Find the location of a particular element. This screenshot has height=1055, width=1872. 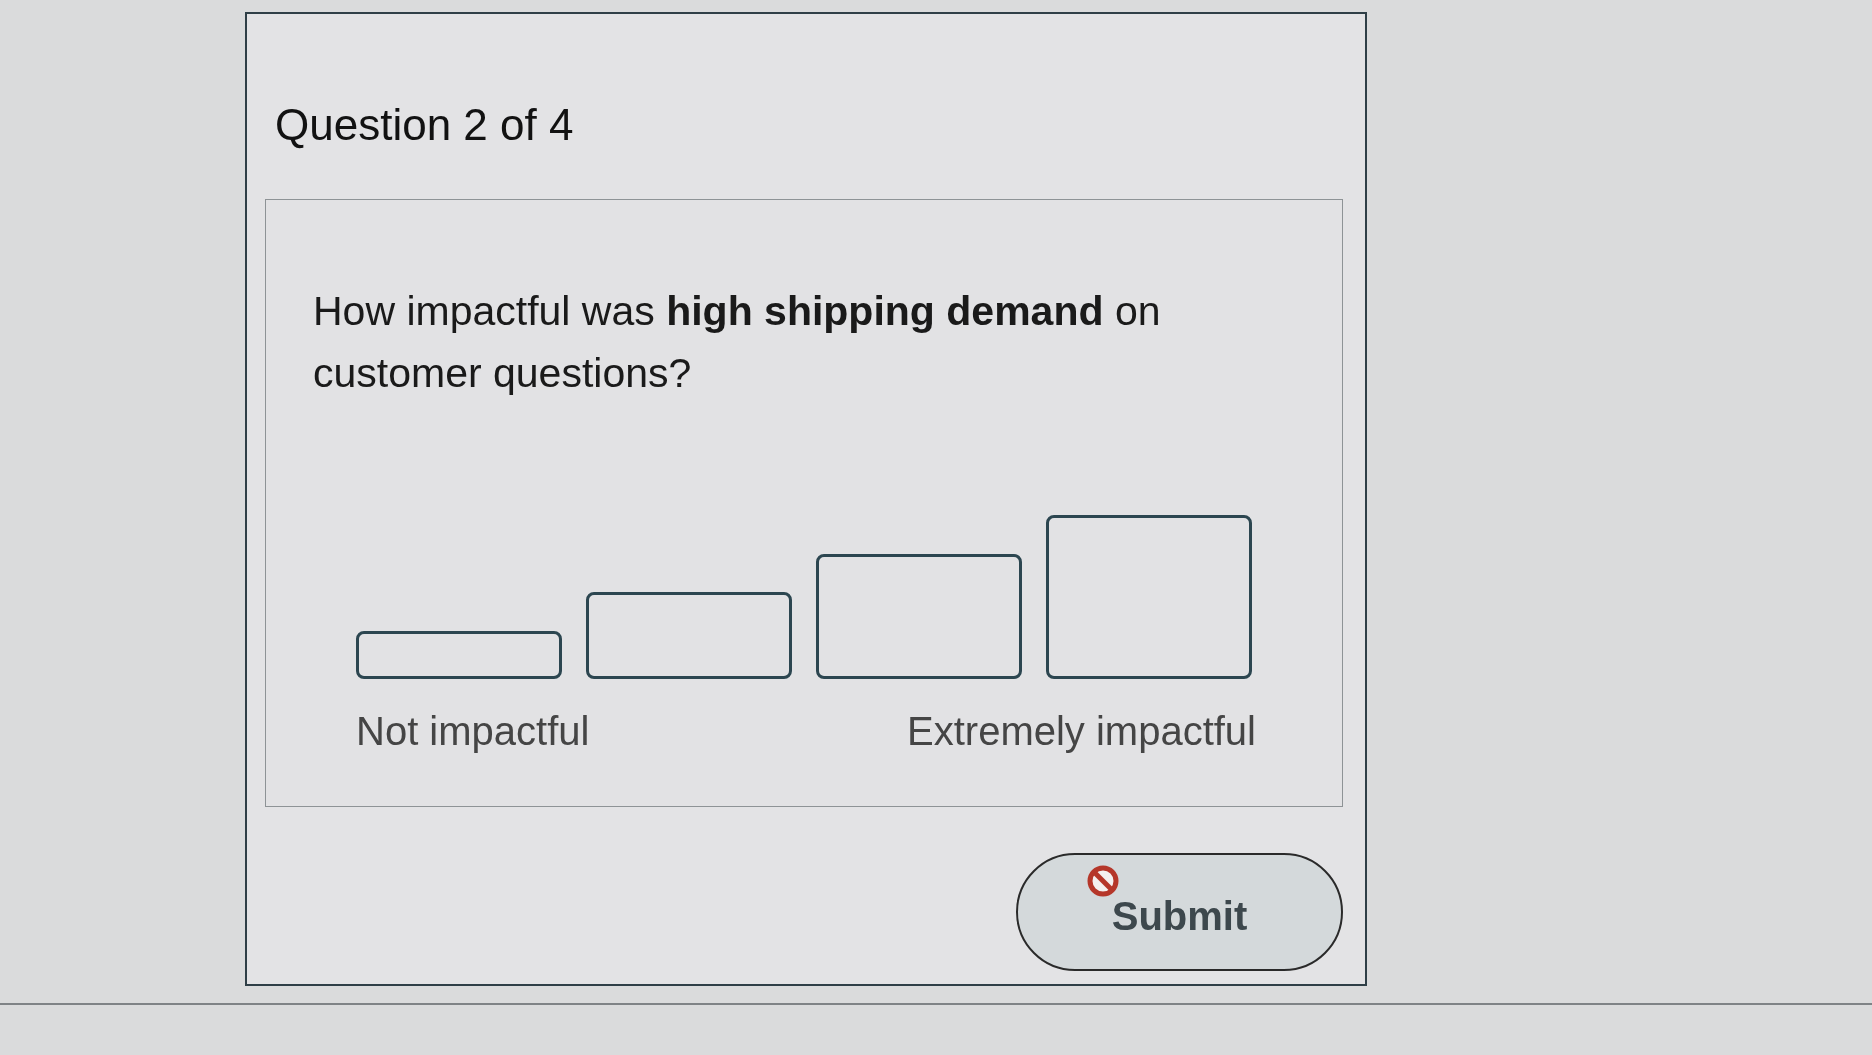

prohibited-cursor-icon is located at coordinates (1103, 881).